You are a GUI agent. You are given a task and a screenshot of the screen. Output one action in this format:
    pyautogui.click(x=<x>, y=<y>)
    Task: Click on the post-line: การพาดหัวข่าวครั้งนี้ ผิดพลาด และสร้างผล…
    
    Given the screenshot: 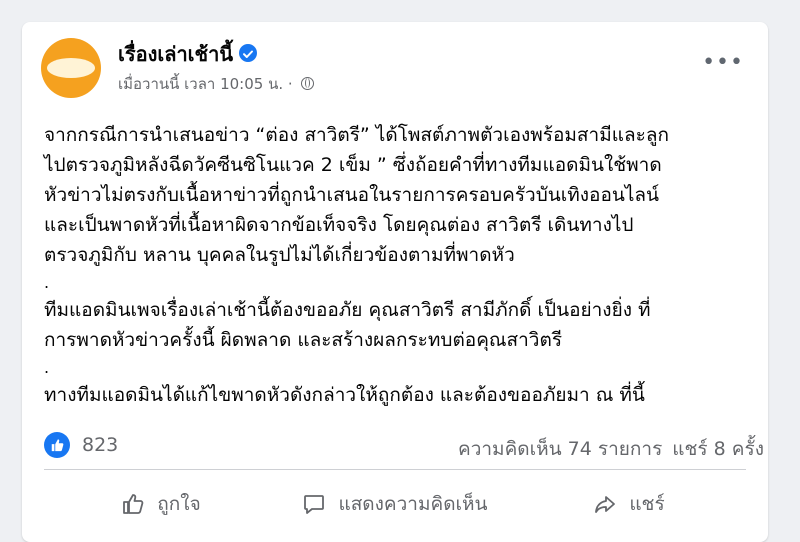 What is the action you would take?
    pyautogui.click(x=303, y=340)
    